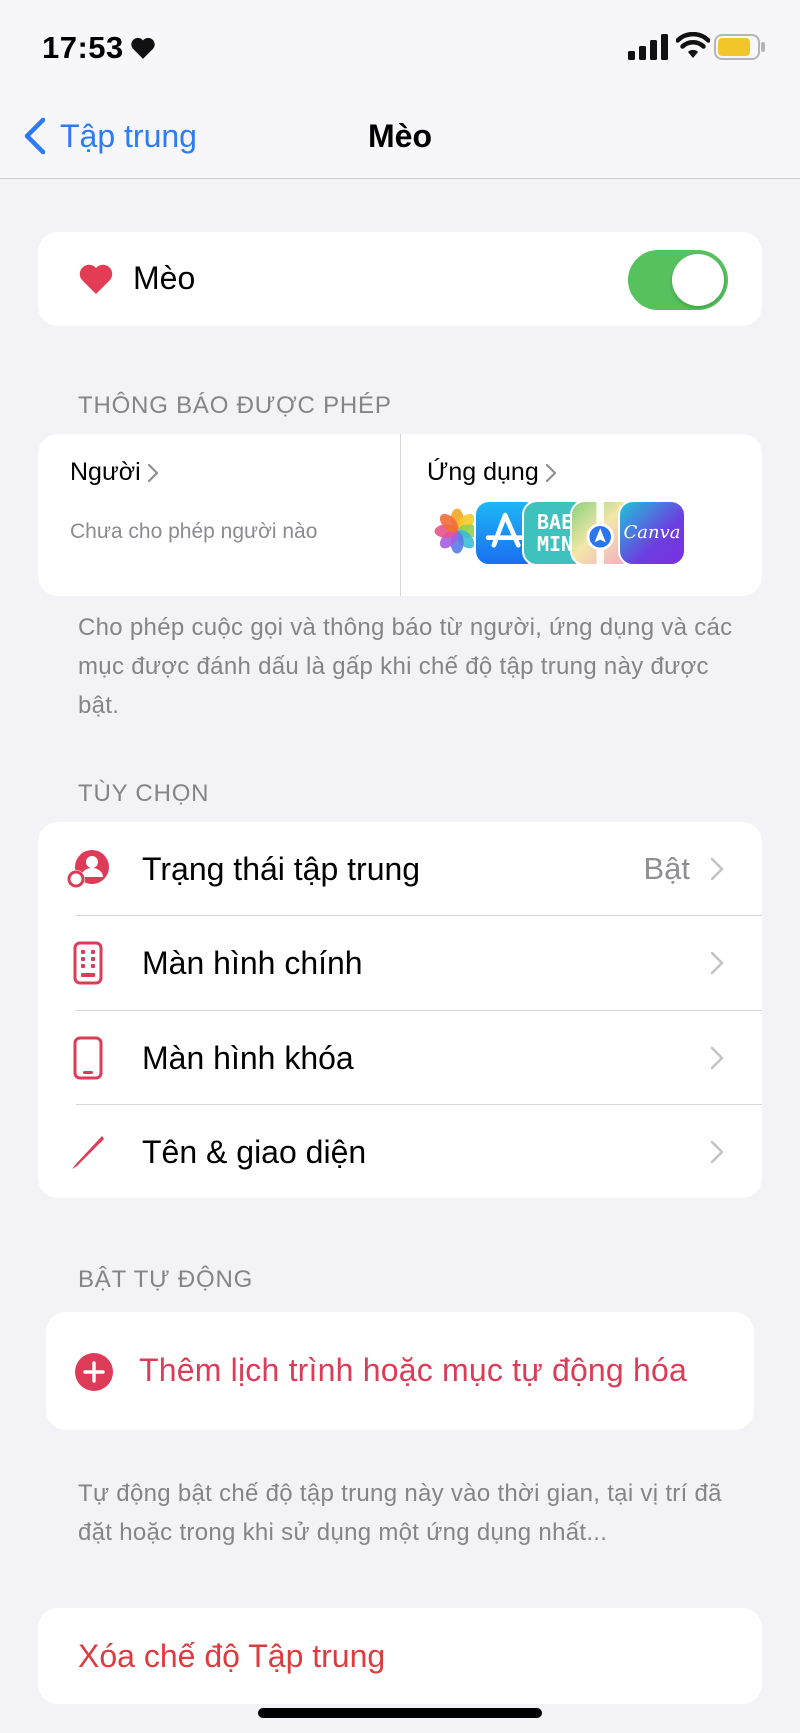 The image size is (800, 1733). I want to click on option-value: Bật, so click(666, 868).